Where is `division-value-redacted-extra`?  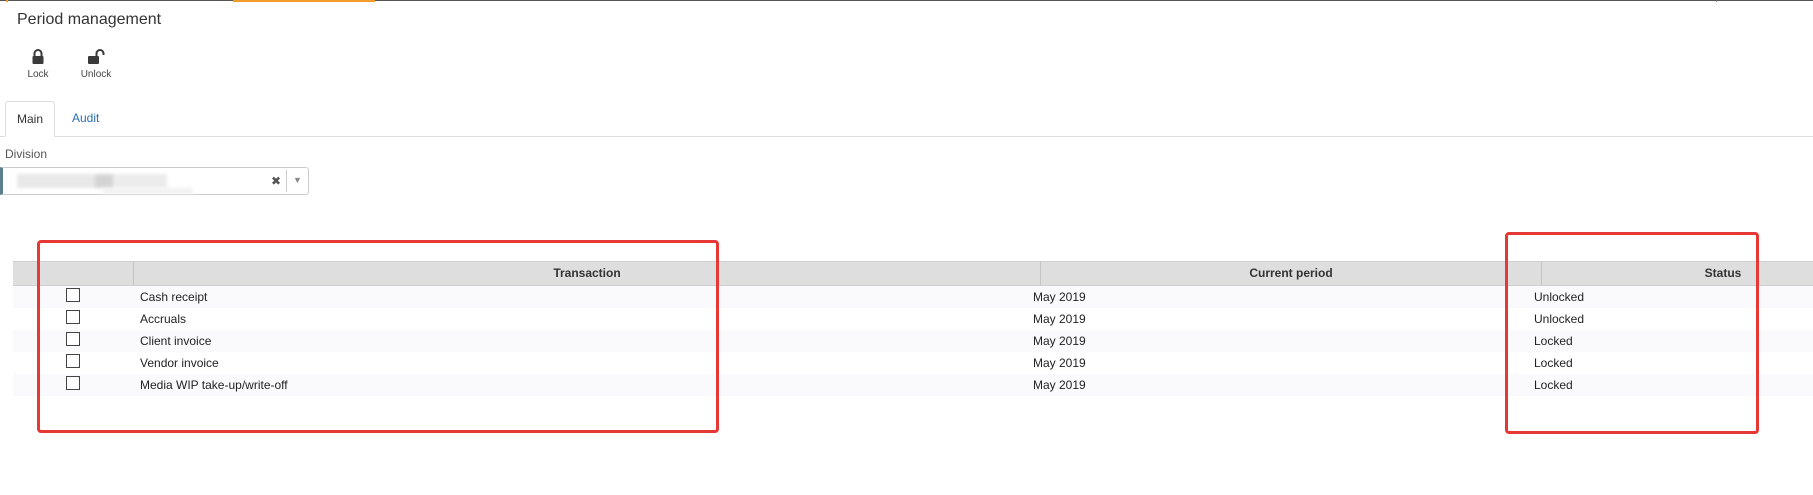
division-value-redacted-extra is located at coordinates (148, 191).